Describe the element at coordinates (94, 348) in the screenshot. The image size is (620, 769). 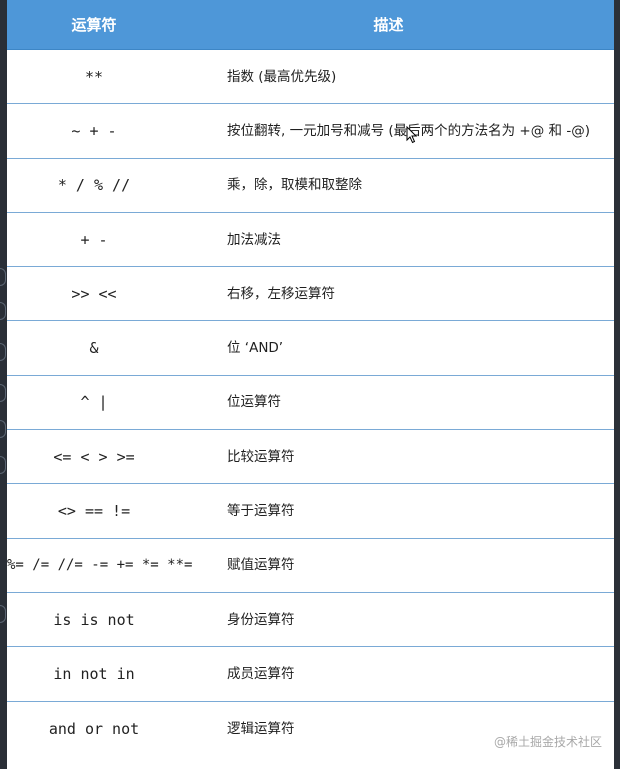
I see `operator-cell: &` at that location.